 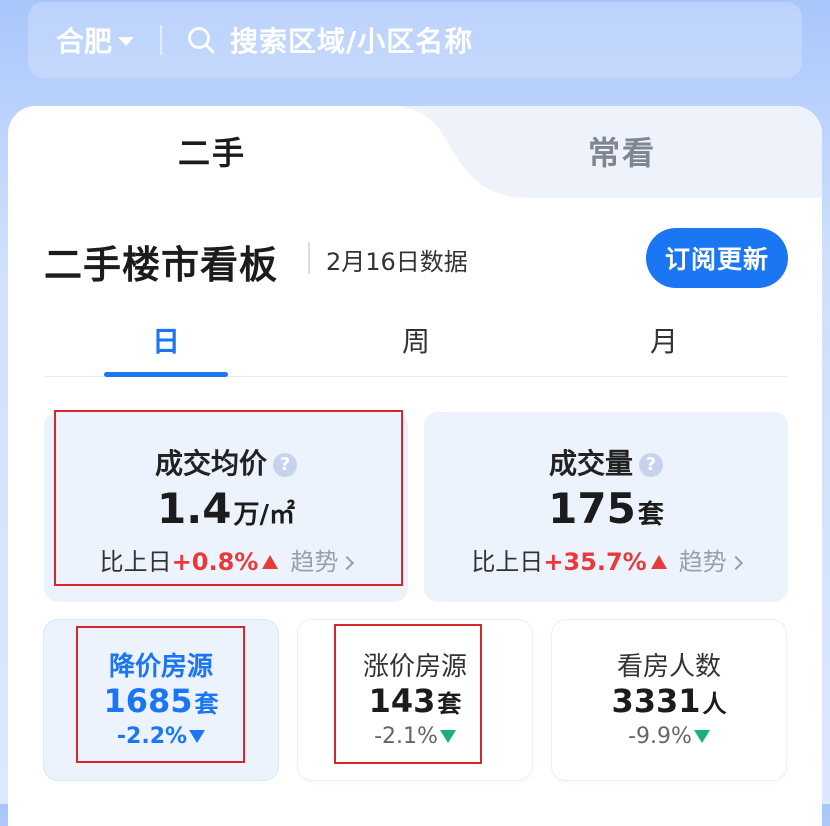 I want to click on mini-value: 3331人, so click(x=669, y=701).